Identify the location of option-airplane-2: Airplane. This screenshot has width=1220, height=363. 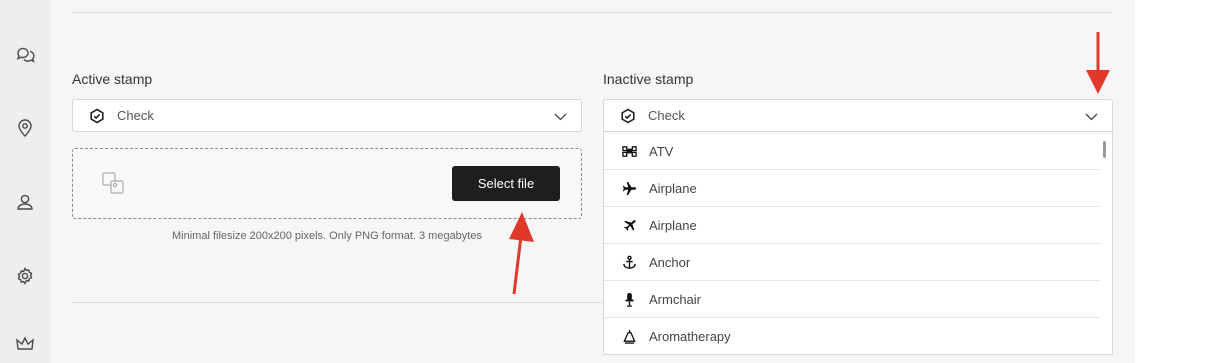
(852, 225).